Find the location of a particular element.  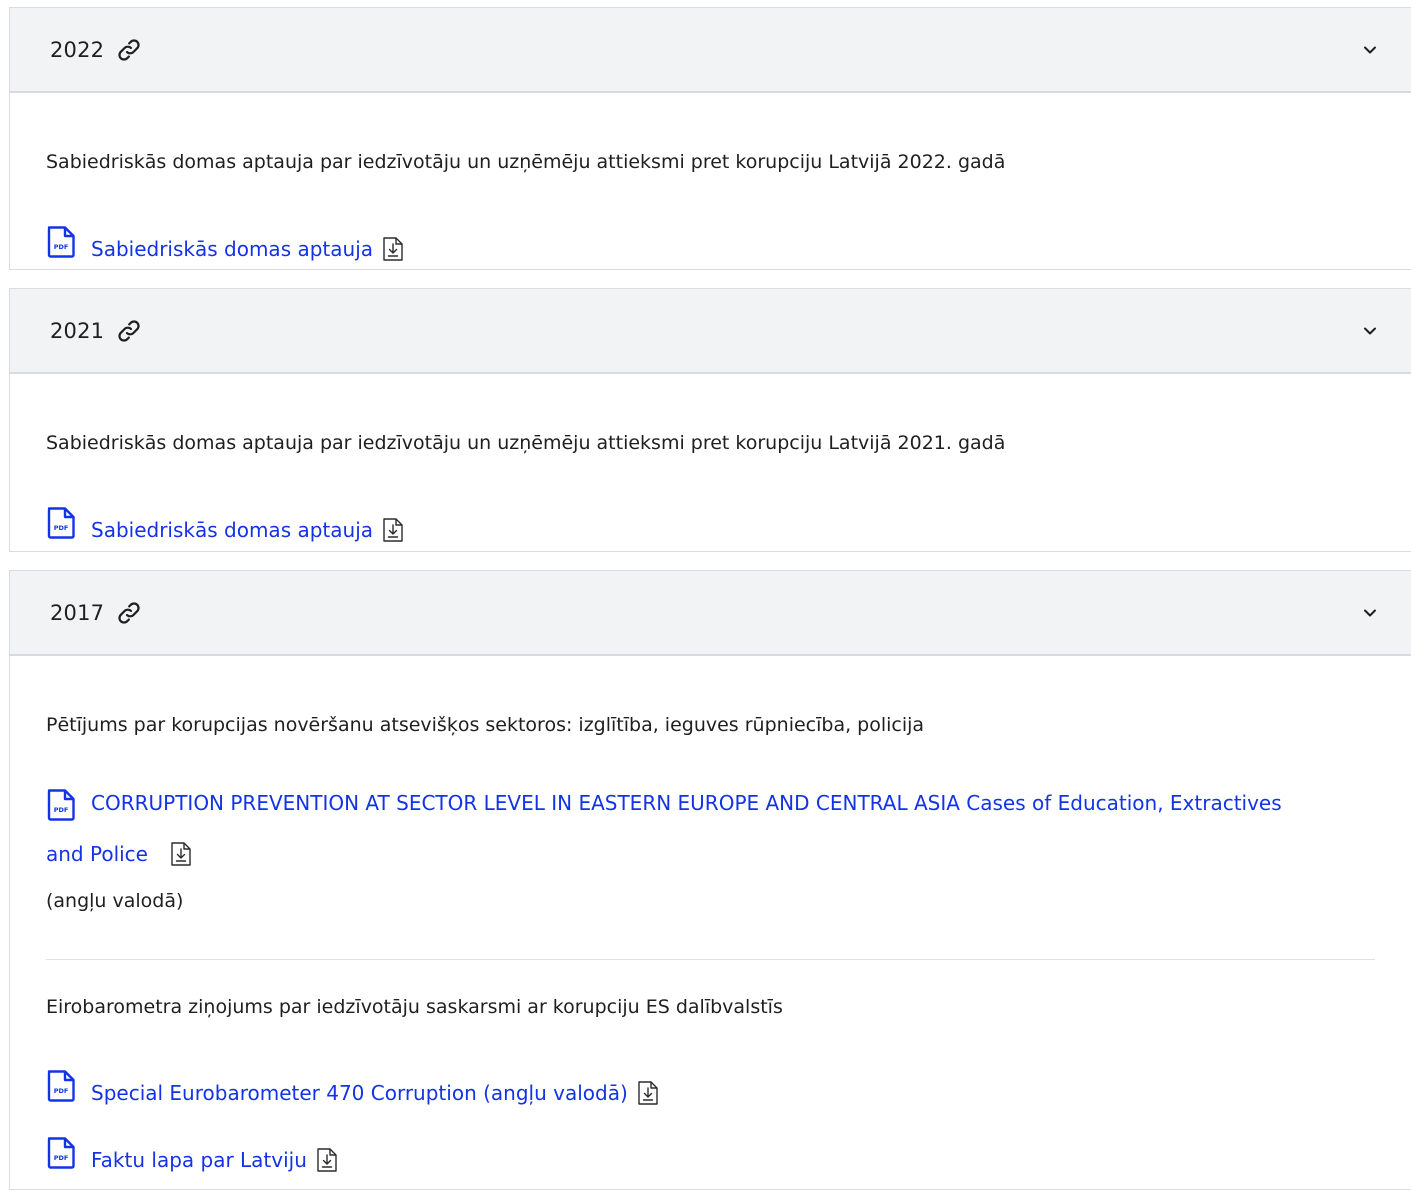

accordion-header-2022: 2022 is located at coordinates (710, 50).